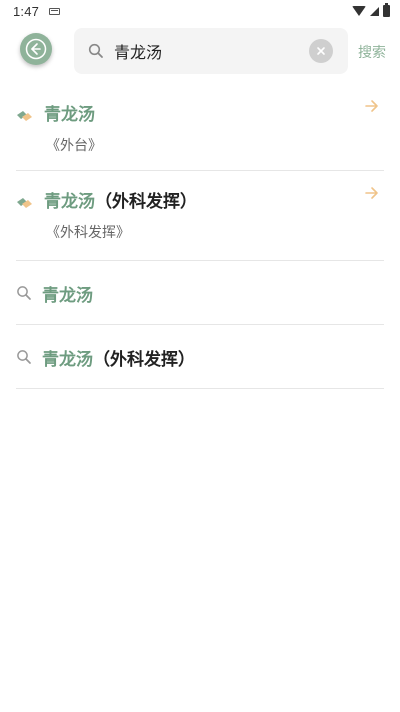 The height and width of the screenshot is (712, 400). I want to click on clear-search-button, so click(321, 51).